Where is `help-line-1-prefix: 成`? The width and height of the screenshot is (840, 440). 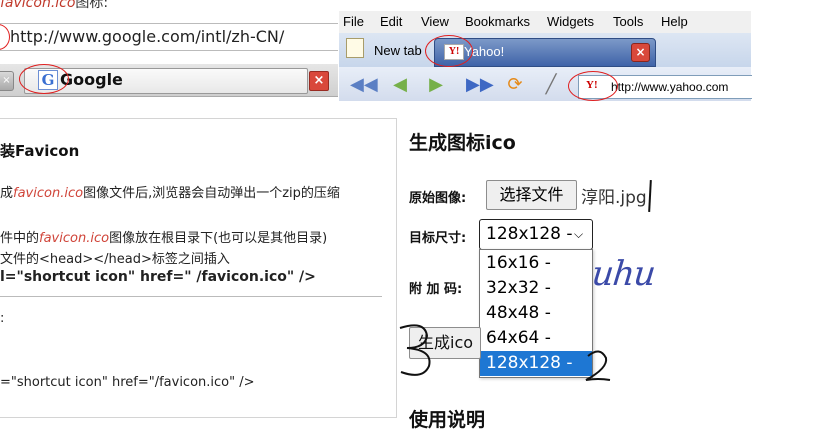
help-line-1-prefix: 成 is located at coordinates (7, 193).